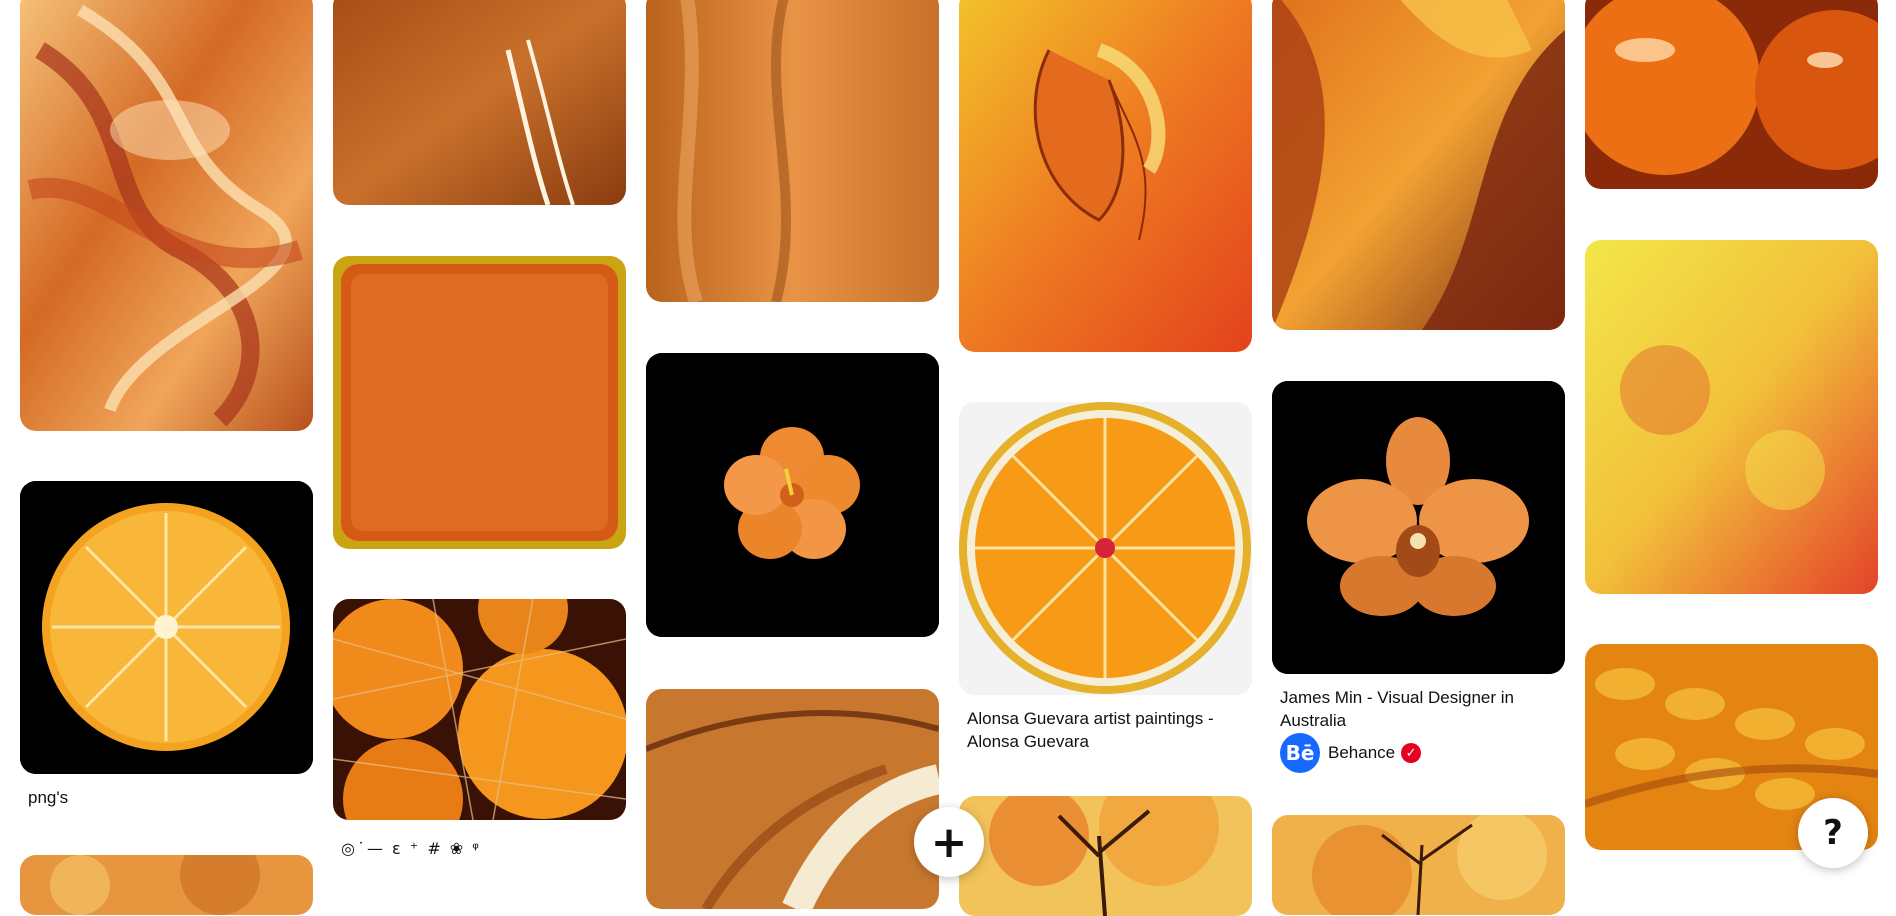  What do you see at coordinates (1415, 709) in the screenshot?
I see `pin-title: James Min - Visual Designer in Australia` at bounding box center [1415, 709].